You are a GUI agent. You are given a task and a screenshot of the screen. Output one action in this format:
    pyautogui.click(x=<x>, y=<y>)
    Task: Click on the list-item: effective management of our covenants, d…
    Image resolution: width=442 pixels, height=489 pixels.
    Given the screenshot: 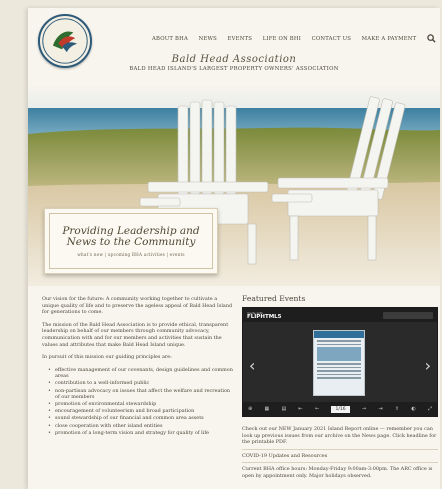 What is the action you would take?
    pyautogui.click(x=141, y=373)
    